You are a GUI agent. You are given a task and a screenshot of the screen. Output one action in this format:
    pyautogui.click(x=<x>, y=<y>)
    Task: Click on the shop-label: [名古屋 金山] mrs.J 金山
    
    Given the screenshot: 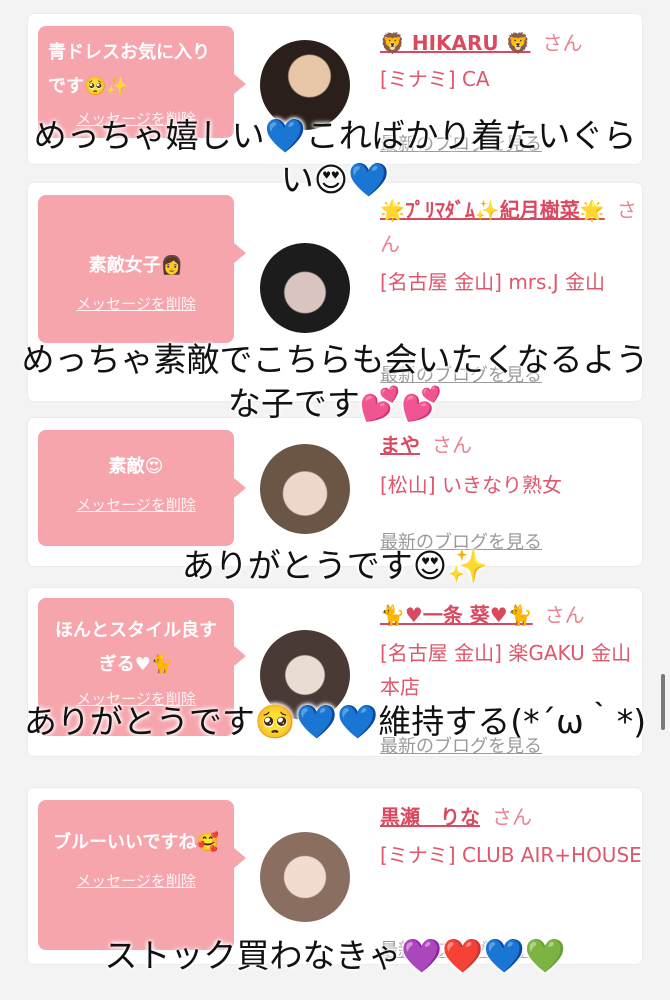 What is the action you would take?
    pyautogui.click(x=493, y=282)
    